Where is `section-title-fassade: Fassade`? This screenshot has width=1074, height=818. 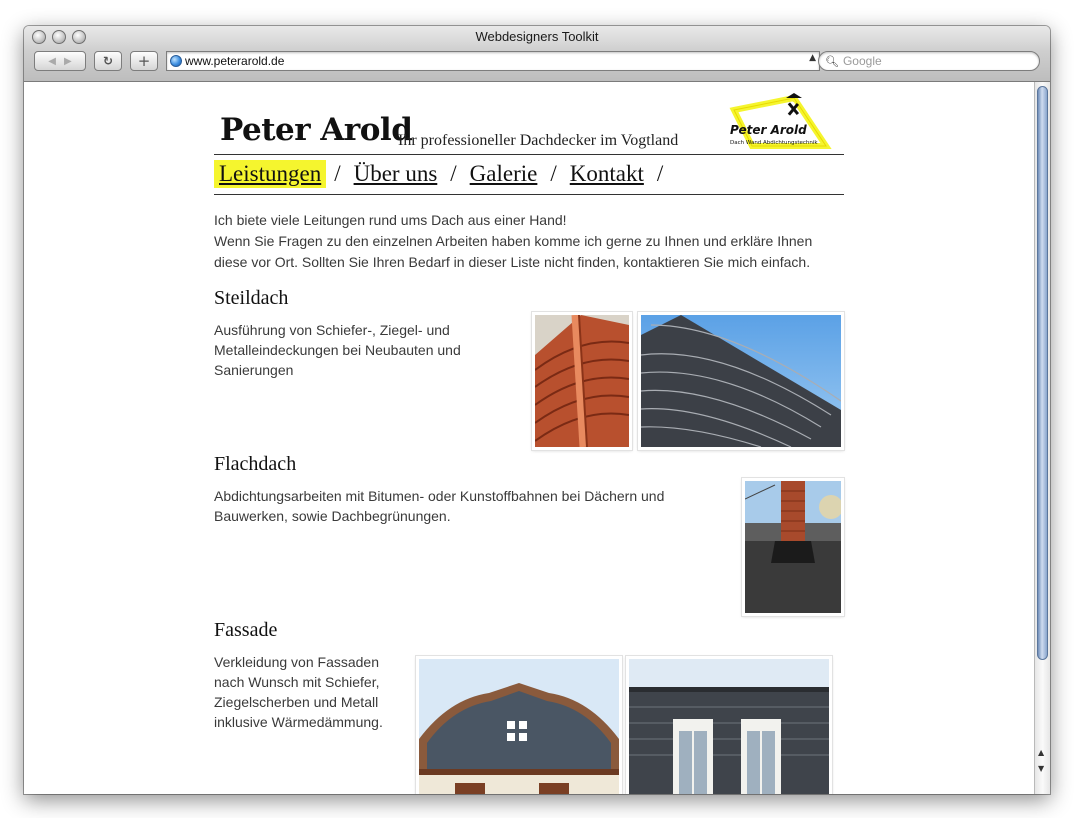 section-title-fassade: Fassade is located at coordinates (246, 630).